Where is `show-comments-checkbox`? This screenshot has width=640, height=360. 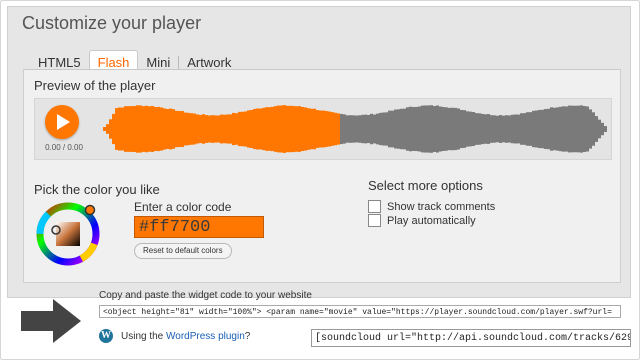 show-comments-checkbox is located at coordinates (374, 206).